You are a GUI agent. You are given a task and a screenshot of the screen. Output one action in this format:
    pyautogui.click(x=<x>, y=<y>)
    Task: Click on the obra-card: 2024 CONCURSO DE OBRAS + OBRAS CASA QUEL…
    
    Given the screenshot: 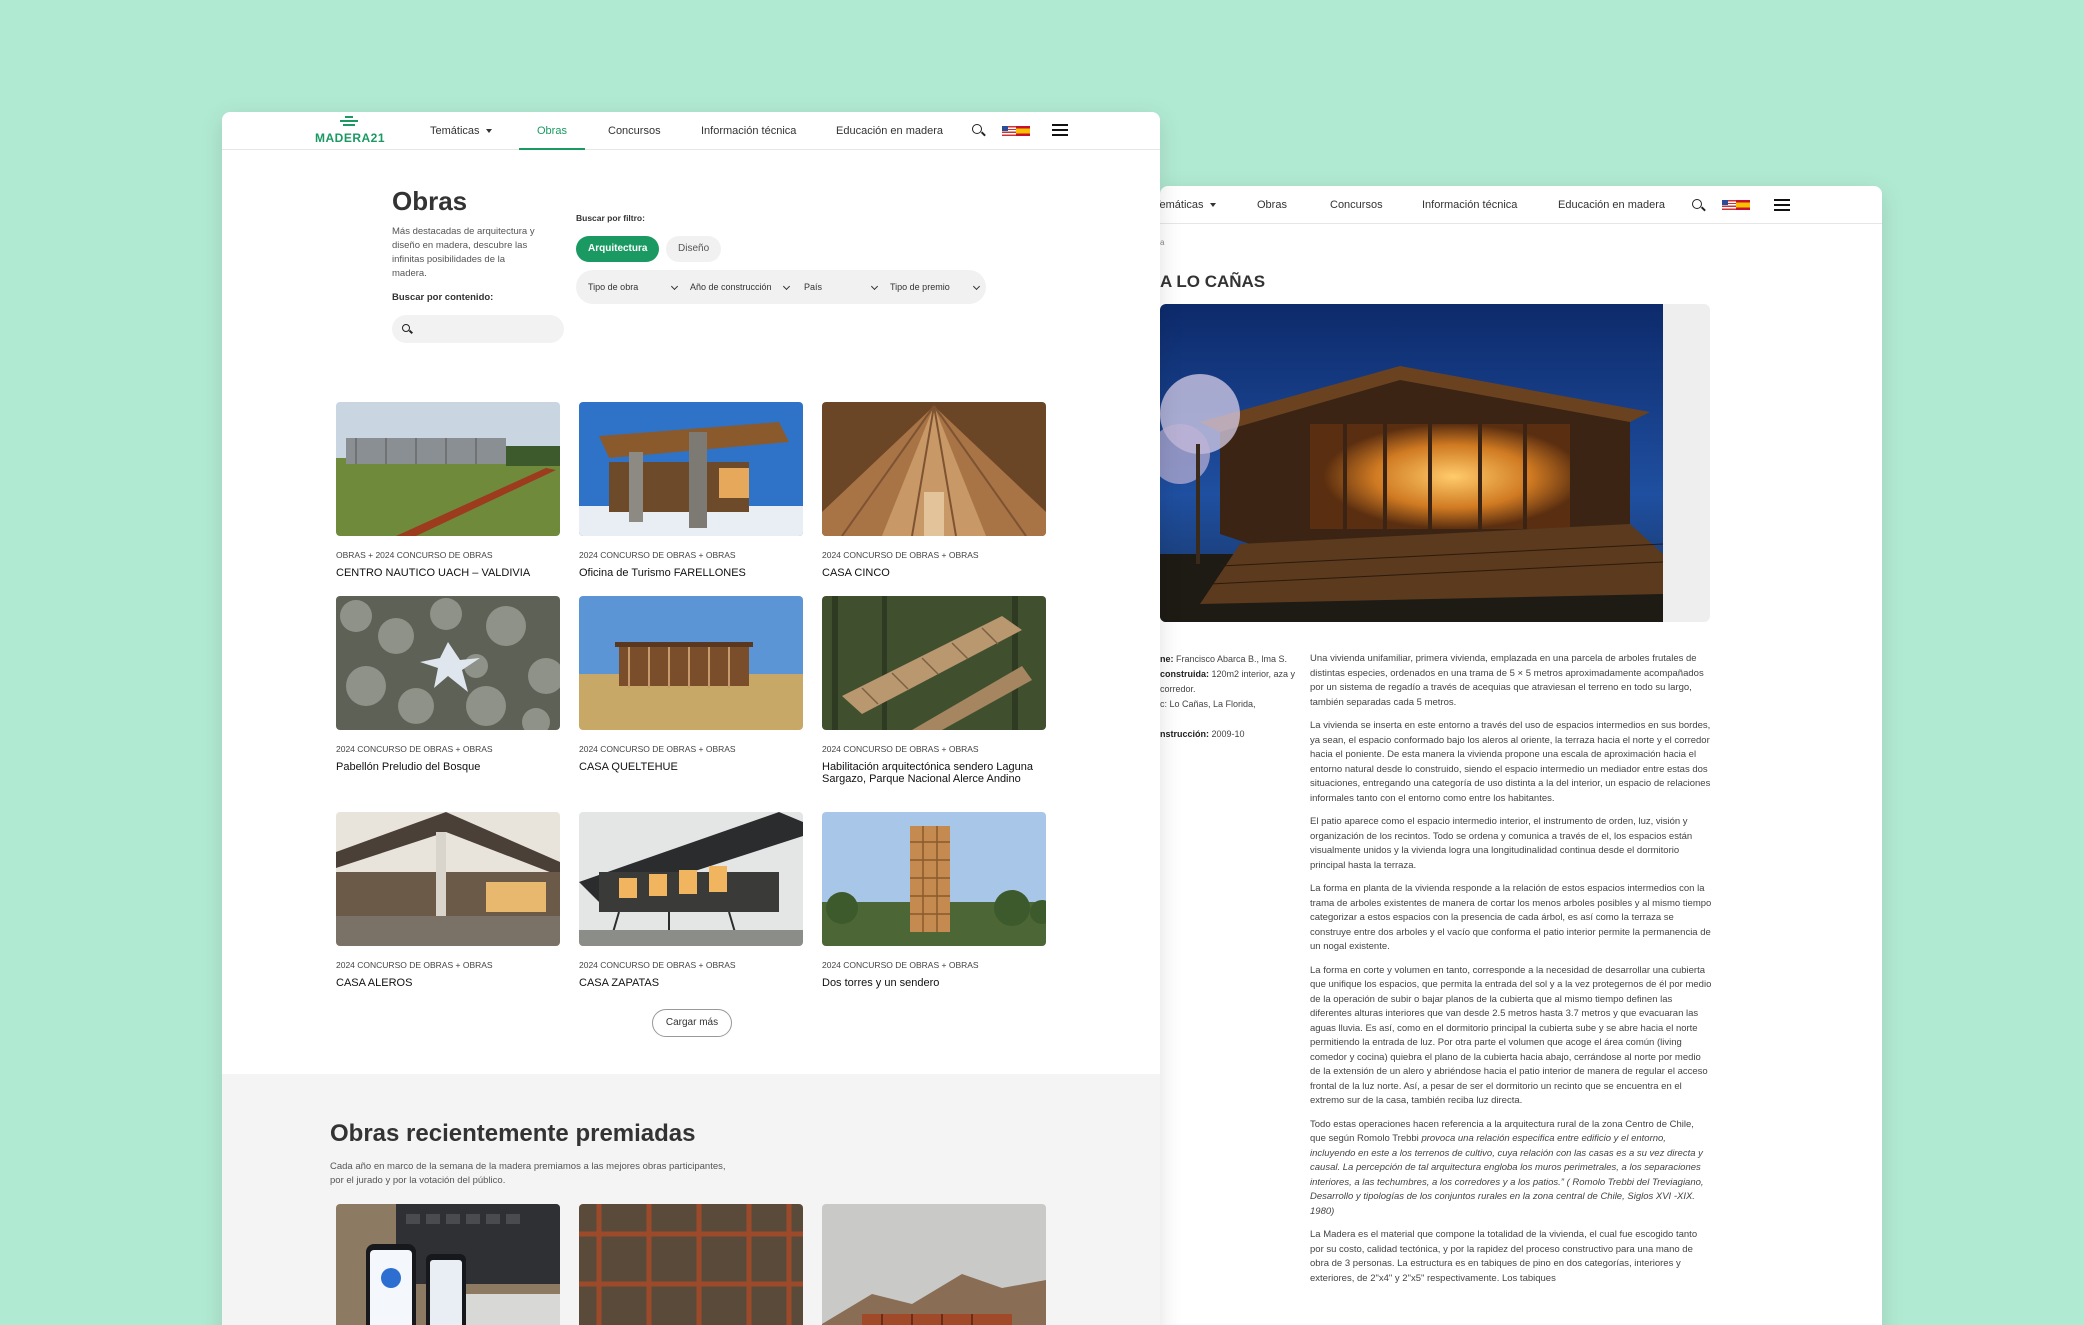 What is the action you would take?
    pyautogui.click(x=691, y=684)
    